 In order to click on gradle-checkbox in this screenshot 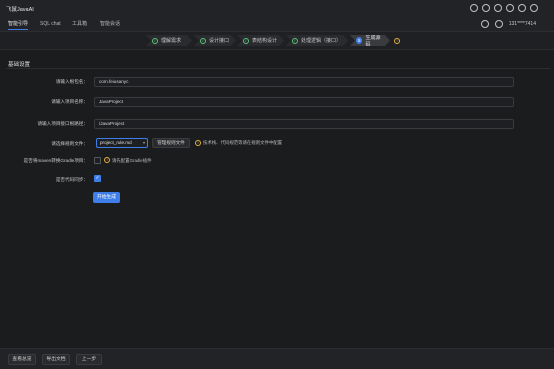, I will do `click(97, 160)`.